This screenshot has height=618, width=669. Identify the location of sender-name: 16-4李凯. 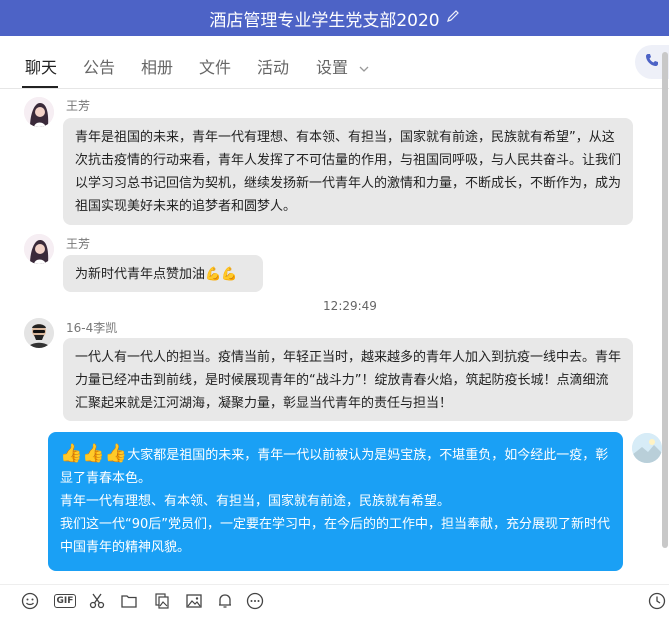
(92, 328).